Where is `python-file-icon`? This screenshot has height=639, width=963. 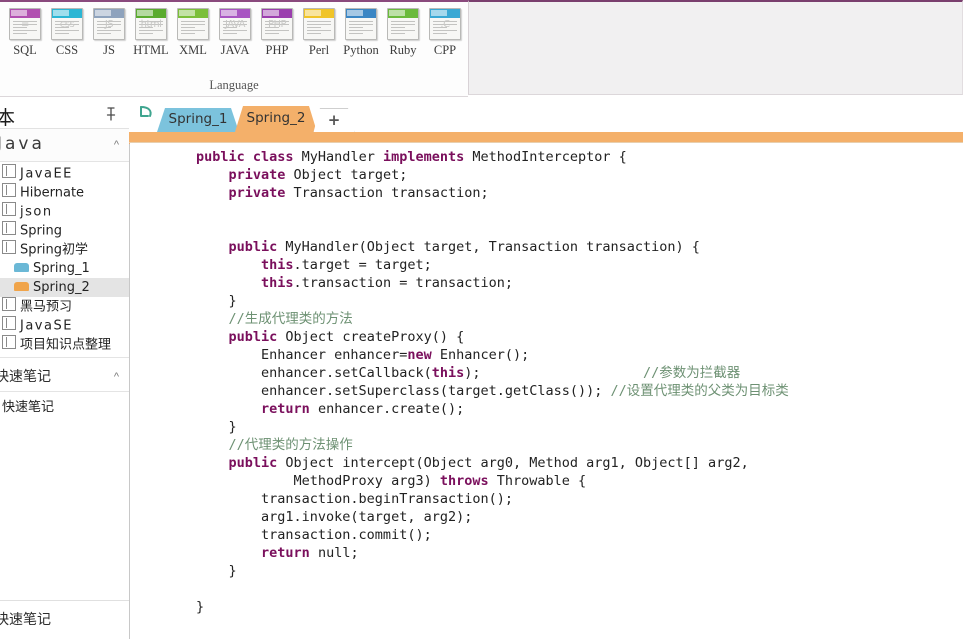
python-file-icon is located at coordinates (361, 24).